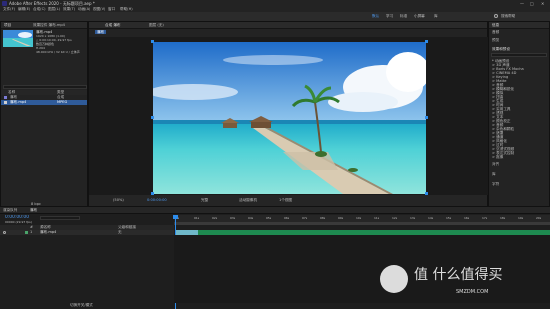 The image size is (550, 309). What do you see at coordinates (426, 117) in the screenshot?
I see `edge-handle-right` at bounding box center [426, 117].